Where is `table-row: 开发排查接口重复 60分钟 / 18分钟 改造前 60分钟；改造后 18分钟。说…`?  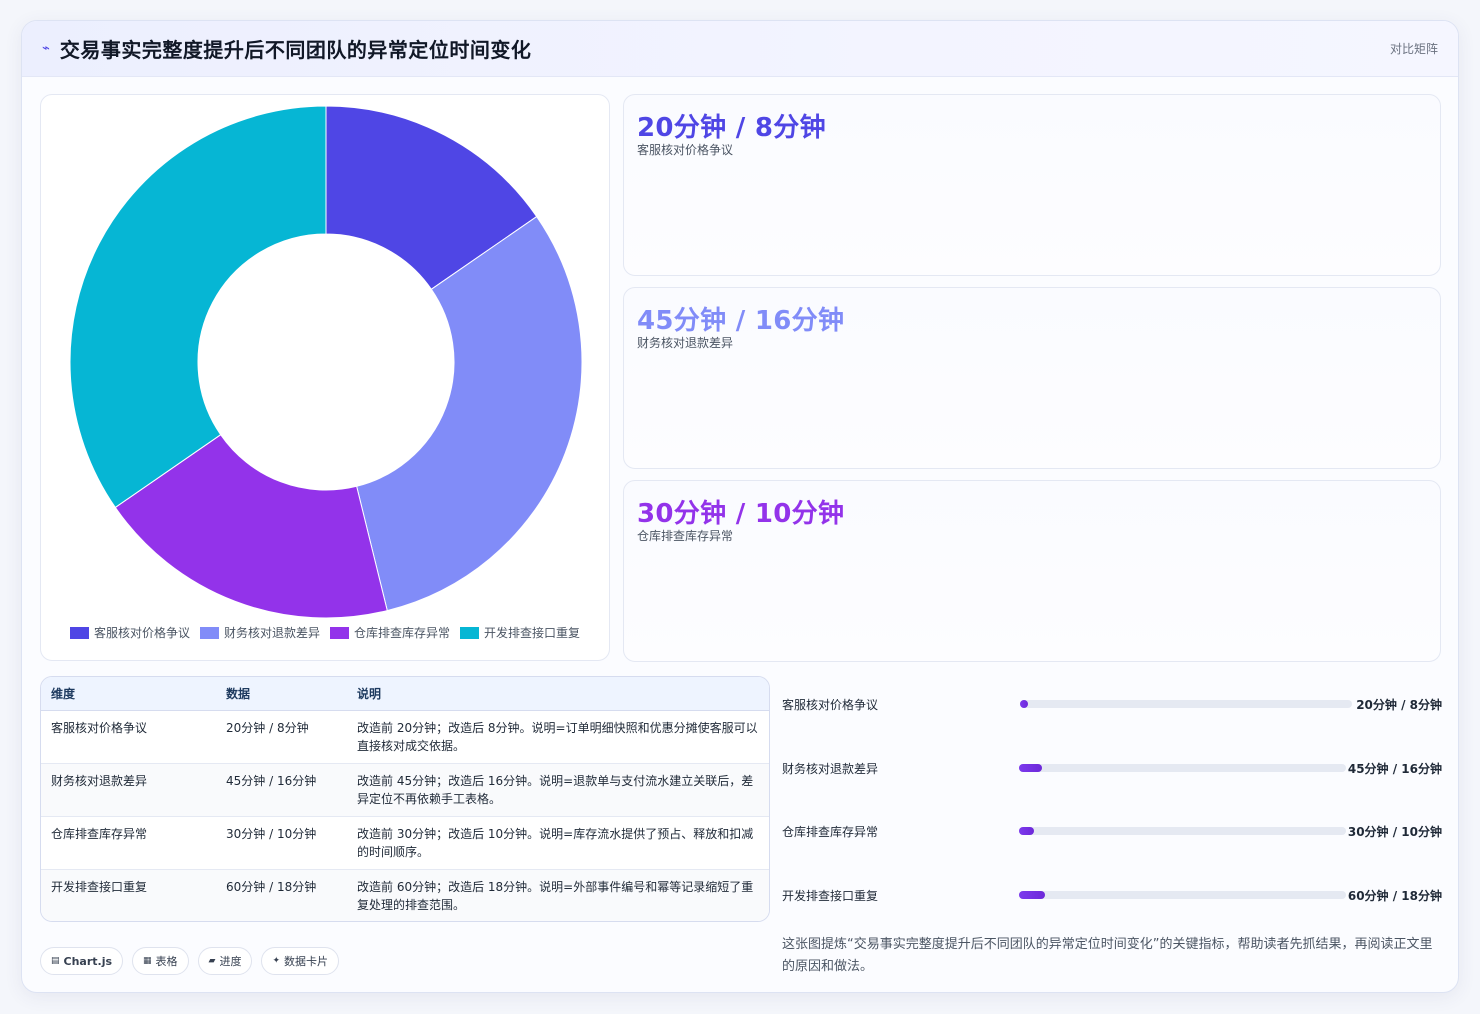
table-row: 开发排查接口重复 60分钟 / 18分钟 改造前 60分钟；改造后 18分钟。说… is located at coordinates (405, 895).